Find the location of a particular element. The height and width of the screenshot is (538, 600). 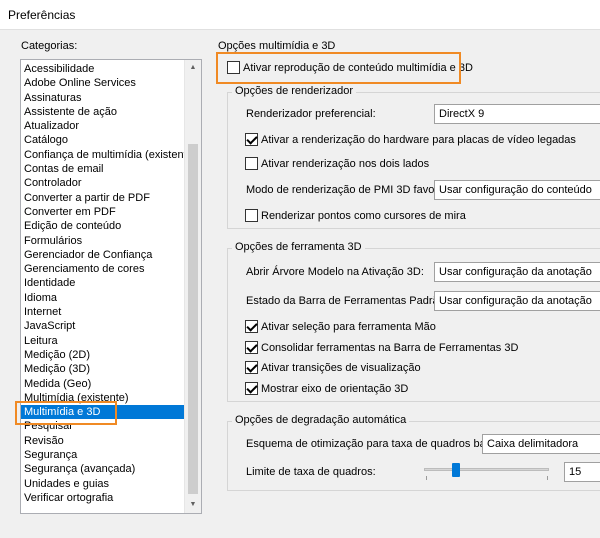

panel-title: Opções multimídia e 3D is located at coordinates (277, 46).